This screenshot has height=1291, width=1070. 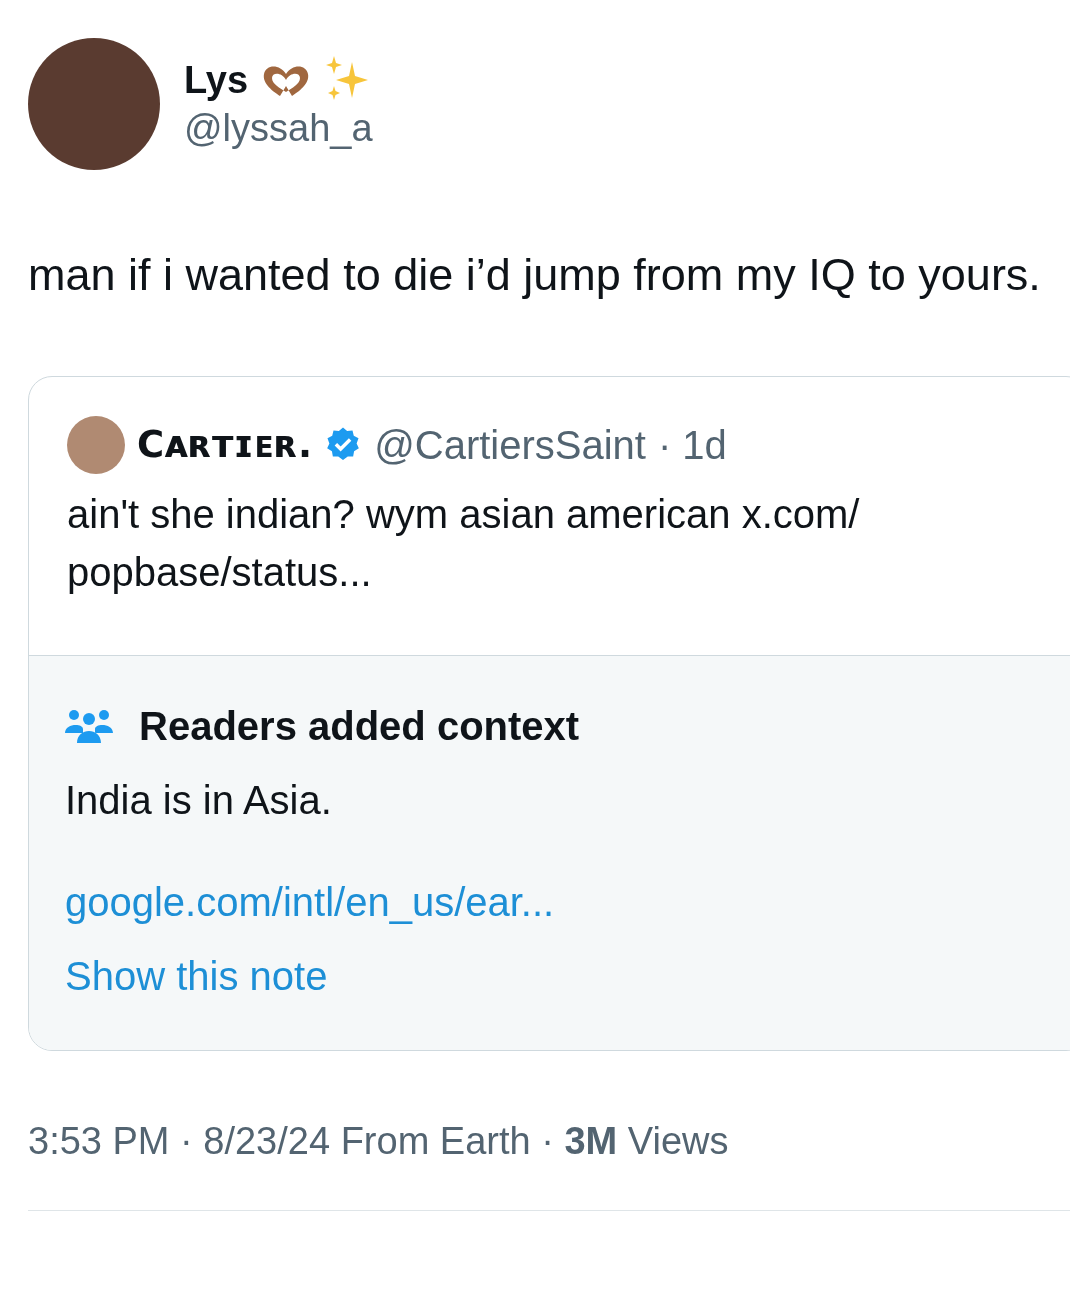 I want to click on author-name: Lys, so click(x=216, y=80).